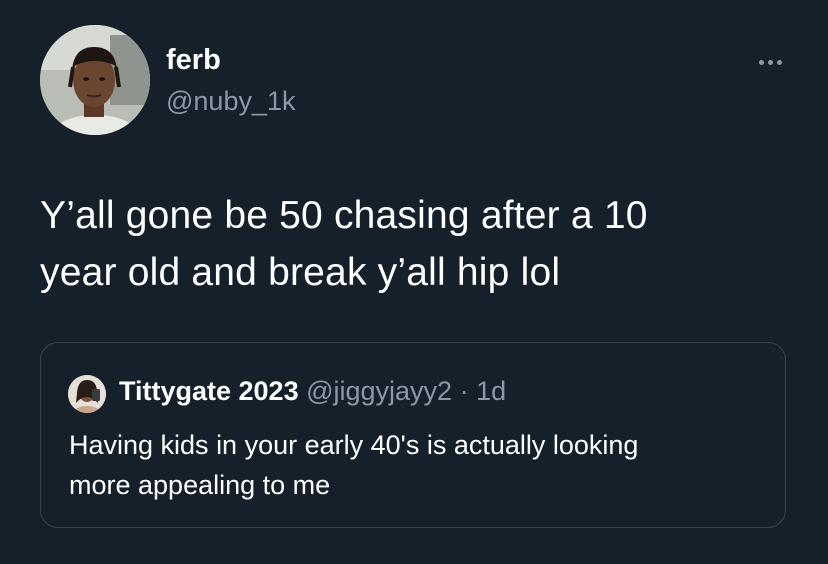 This screenshot has height=564, width=828. Describe the element at coordinates (209, 391) in the screenshot. I see `quoted-author-display-name: Tittygate 2023` at that location.